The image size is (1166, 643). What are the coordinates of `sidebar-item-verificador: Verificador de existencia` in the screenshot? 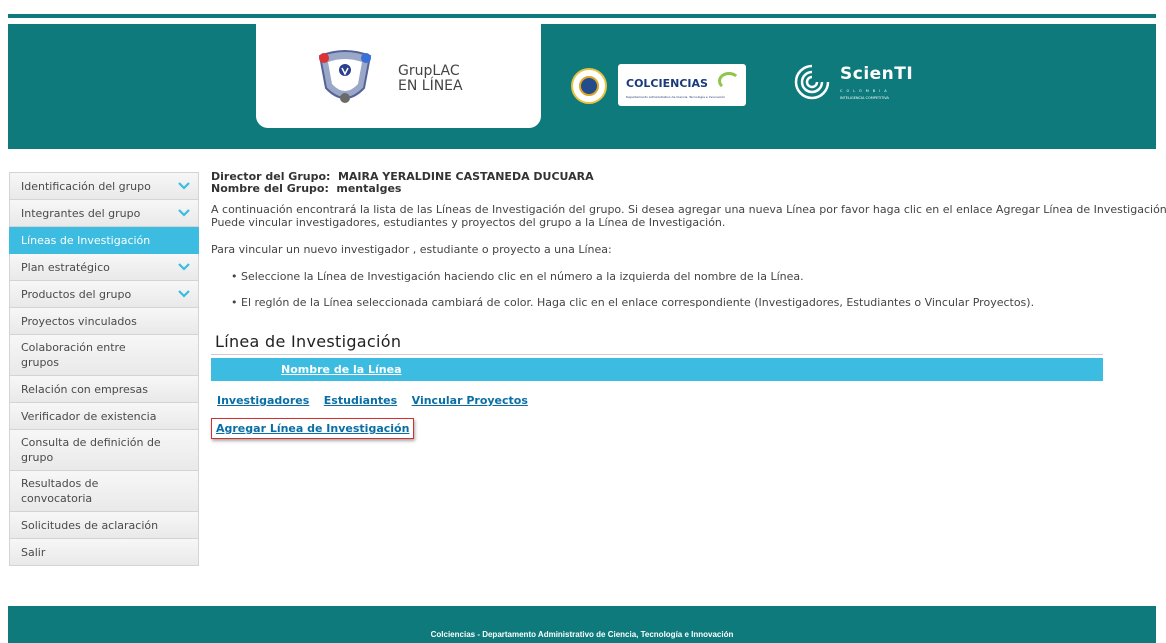 It's located at (104, 416).